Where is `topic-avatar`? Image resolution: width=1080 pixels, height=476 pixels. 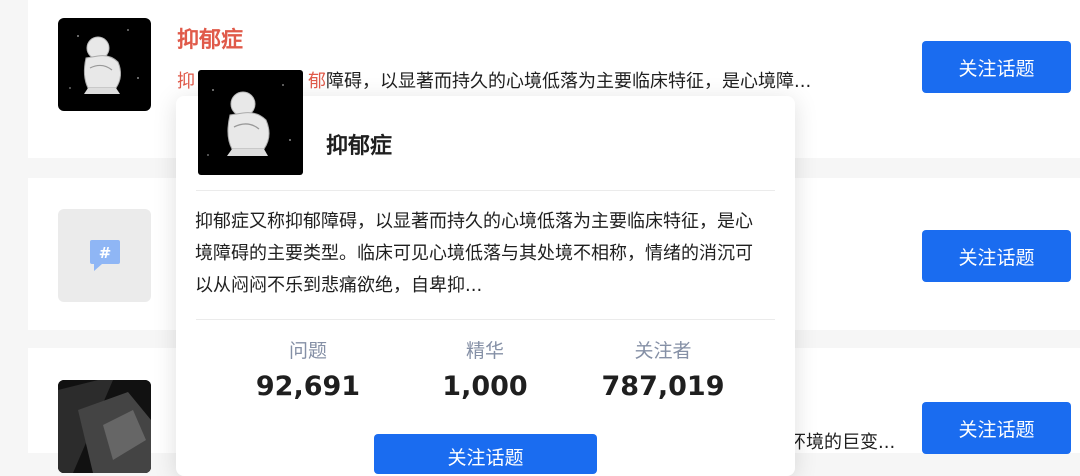
topic-avatar is located at coordinates (250, 122).